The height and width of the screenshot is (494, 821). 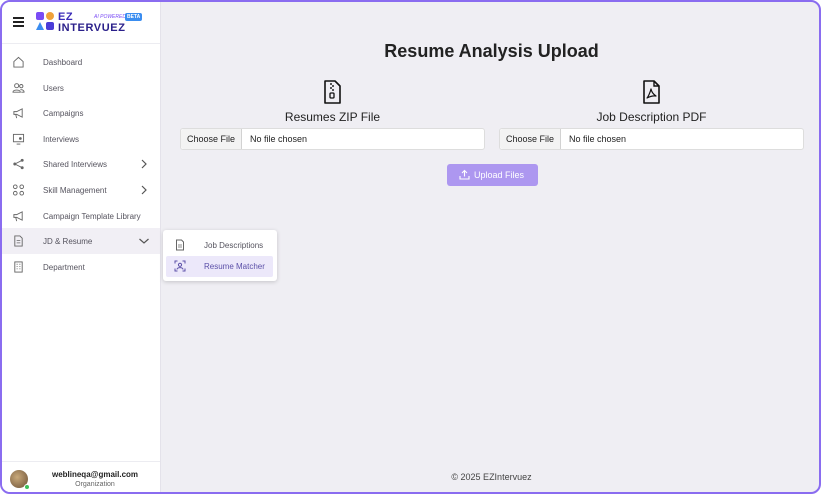 I want to click on resumes-zip-file-input: Choose File No file chosen, so click(x=332, y=139).